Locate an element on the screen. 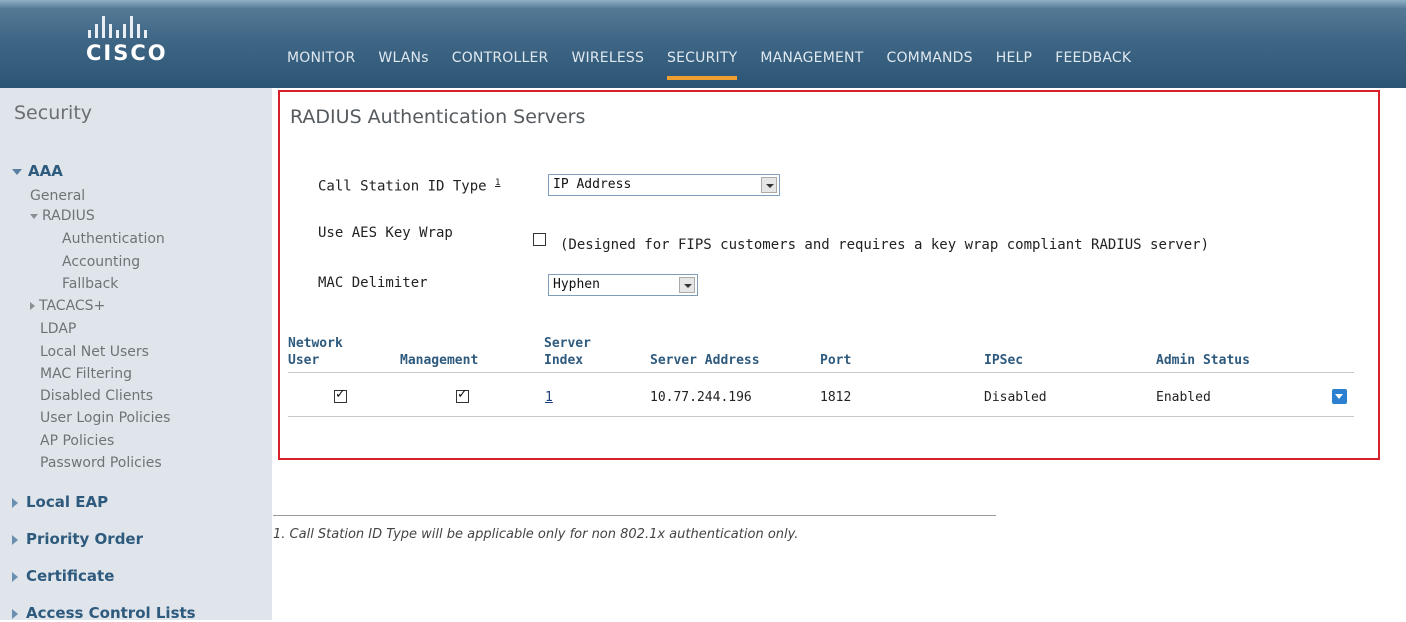 This screenshot has height=622, width=1406. banner-highlight is located at coordinates (703, 4).